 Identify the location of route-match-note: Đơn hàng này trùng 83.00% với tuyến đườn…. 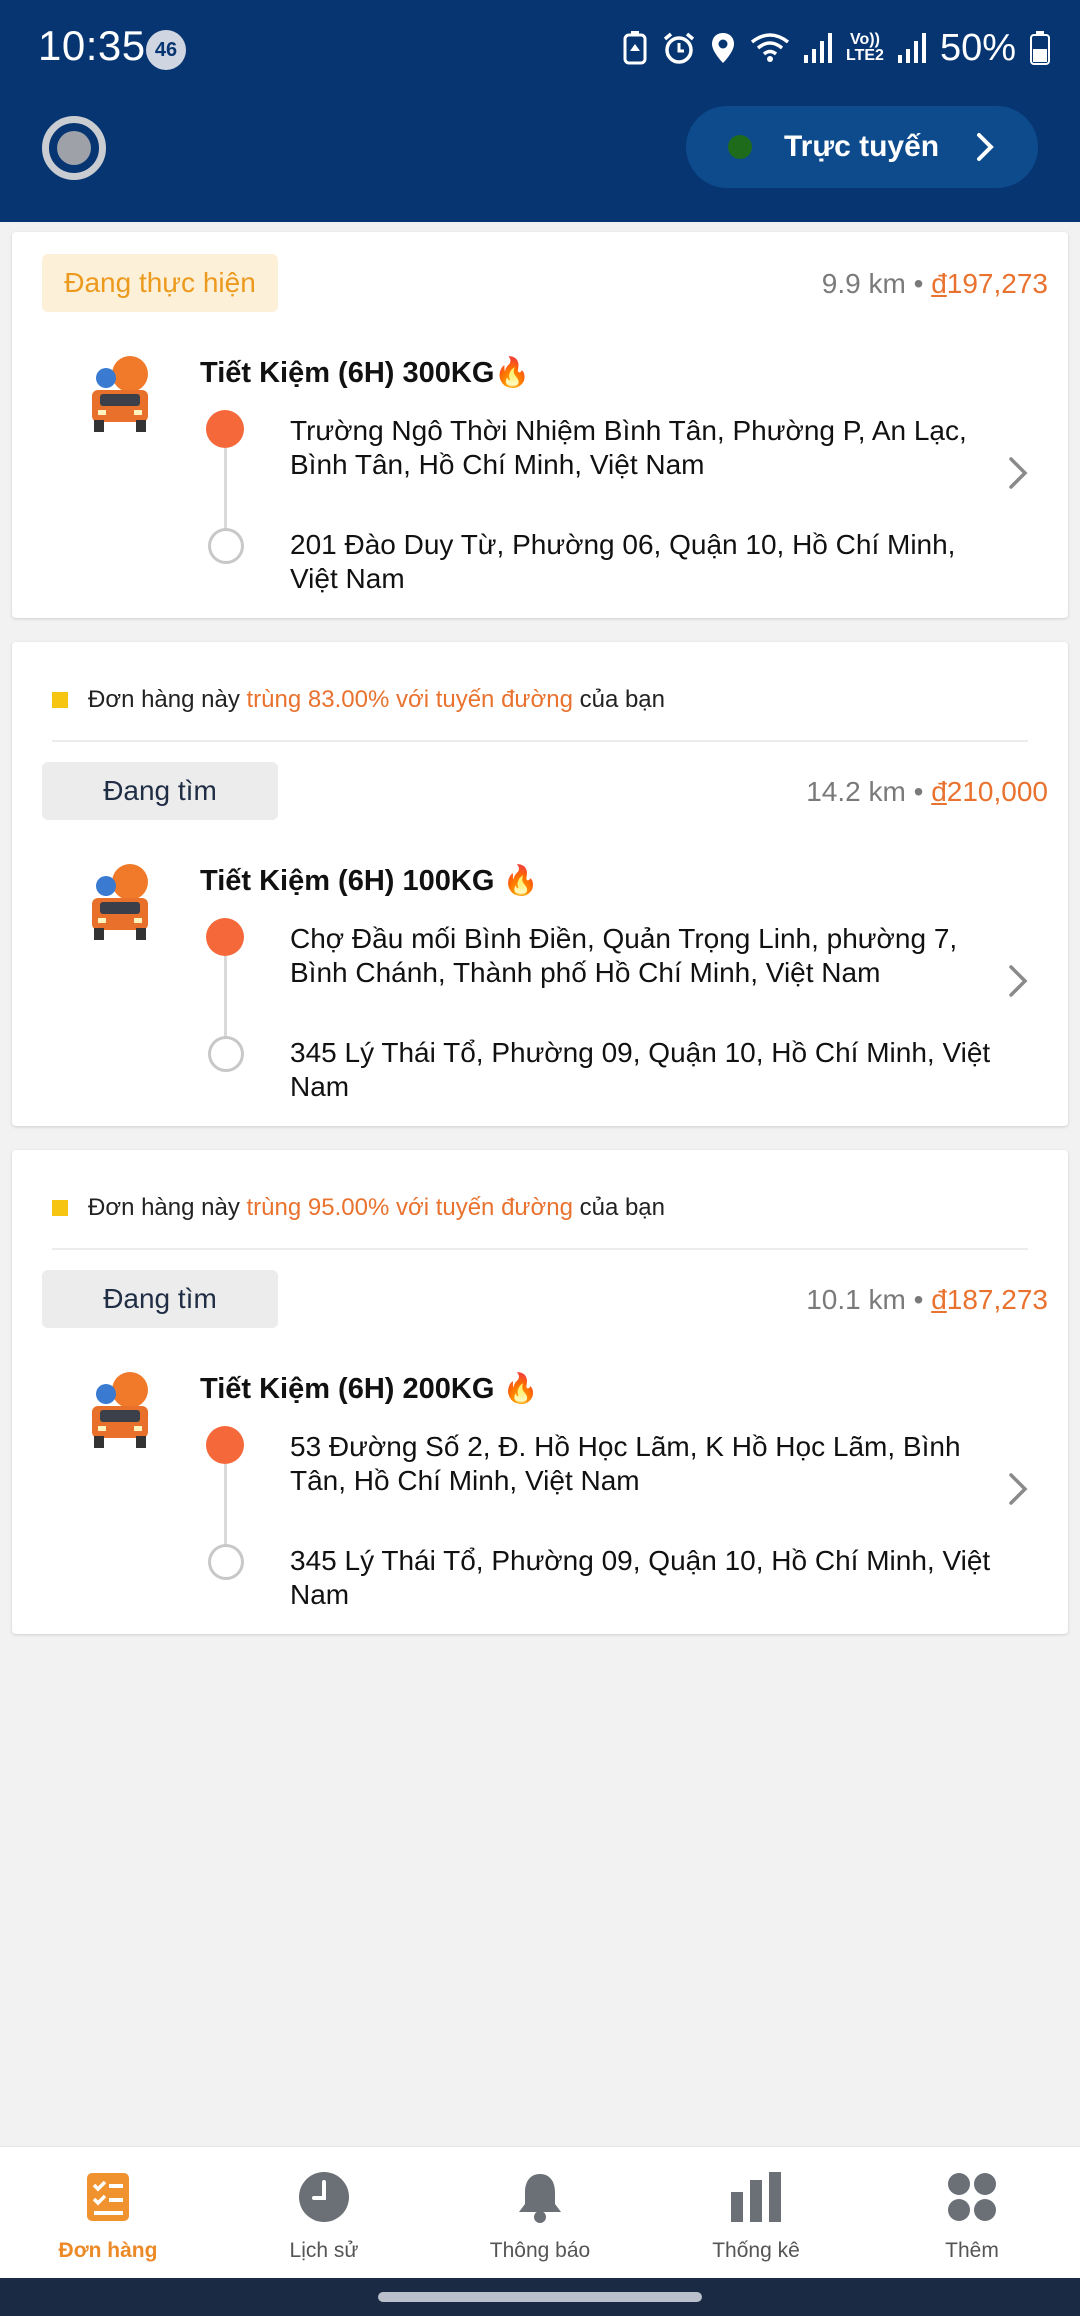
(358, 700).